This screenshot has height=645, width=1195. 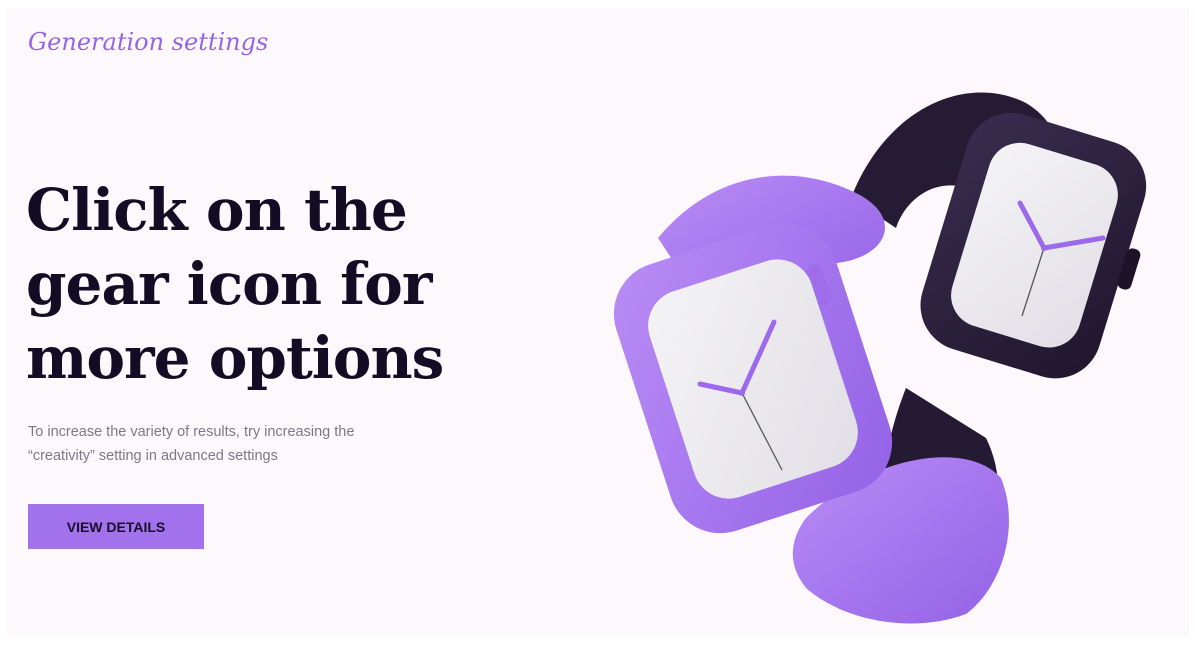 I want to click on headline-line: gear icon for, so click(x=229, y=284).